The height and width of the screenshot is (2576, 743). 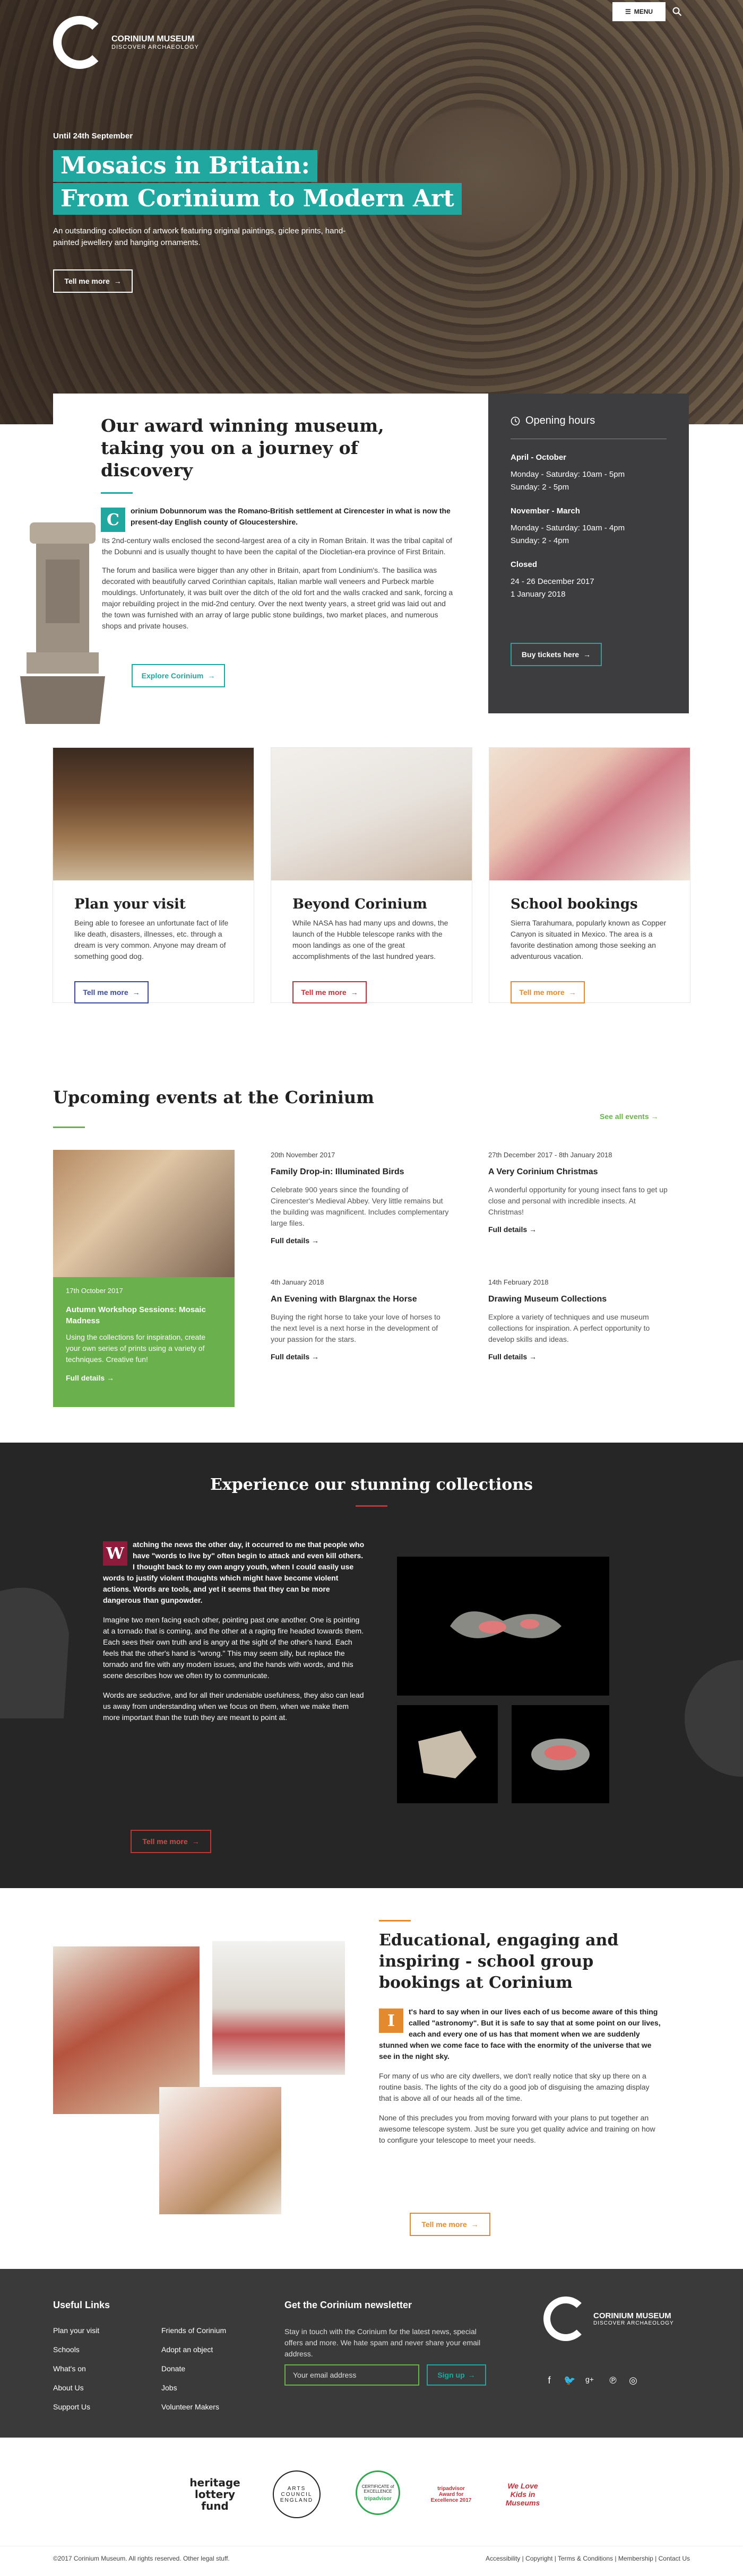 What do you see at coordinates (87, 281) in the screenshot?
I see `hero-button-label: Tell me more` at bounding box center [87, 281].